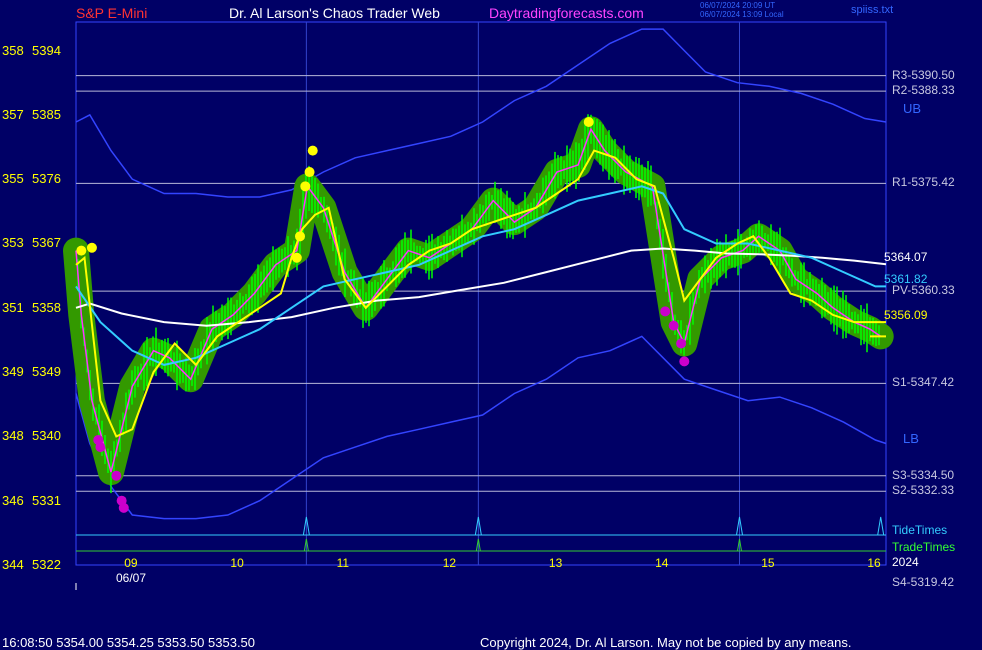 This screenshot has width=982, height=650. Describe the element at coordinates (742, 14) in the screenshot. I see `timestamp-local: 06/07/2024 13:09 Local` at that location.